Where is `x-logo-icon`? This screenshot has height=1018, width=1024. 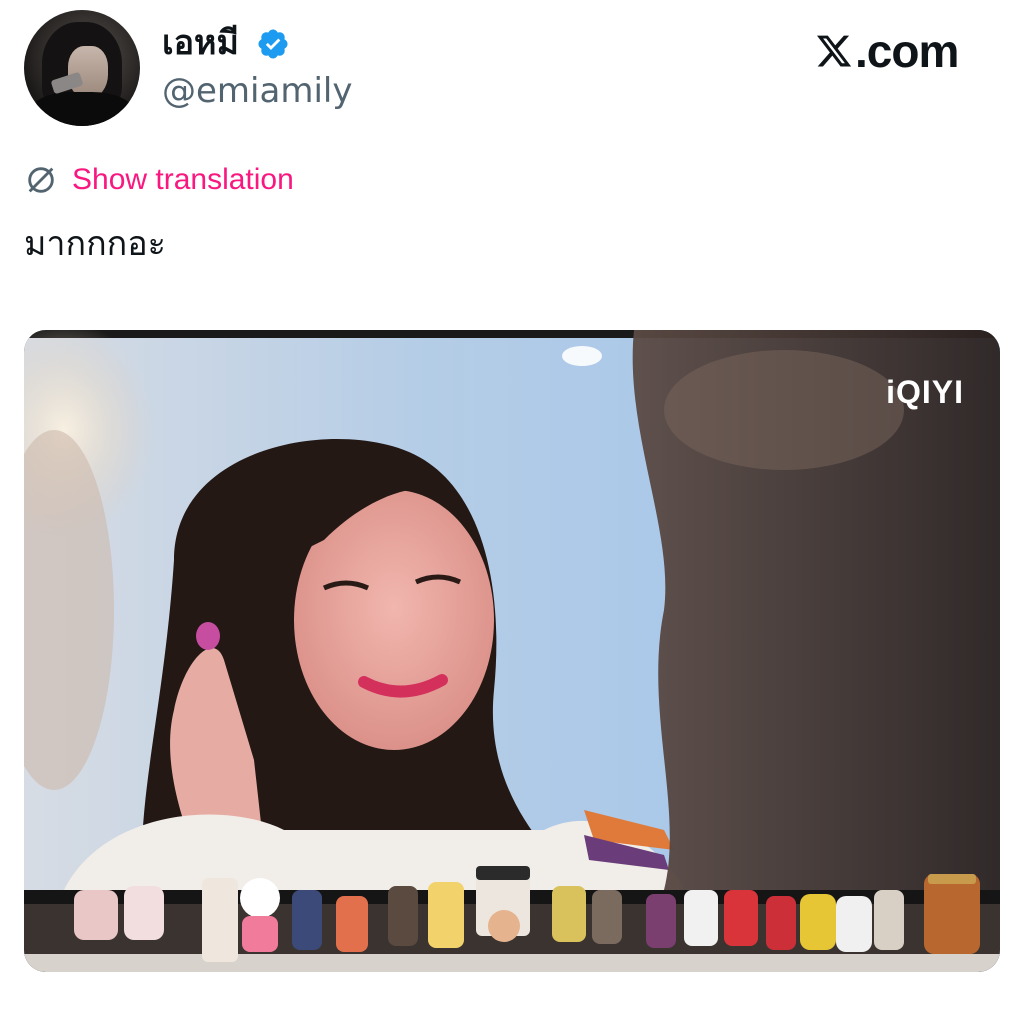
x-logo-icon is located at coordinates (834, 51).